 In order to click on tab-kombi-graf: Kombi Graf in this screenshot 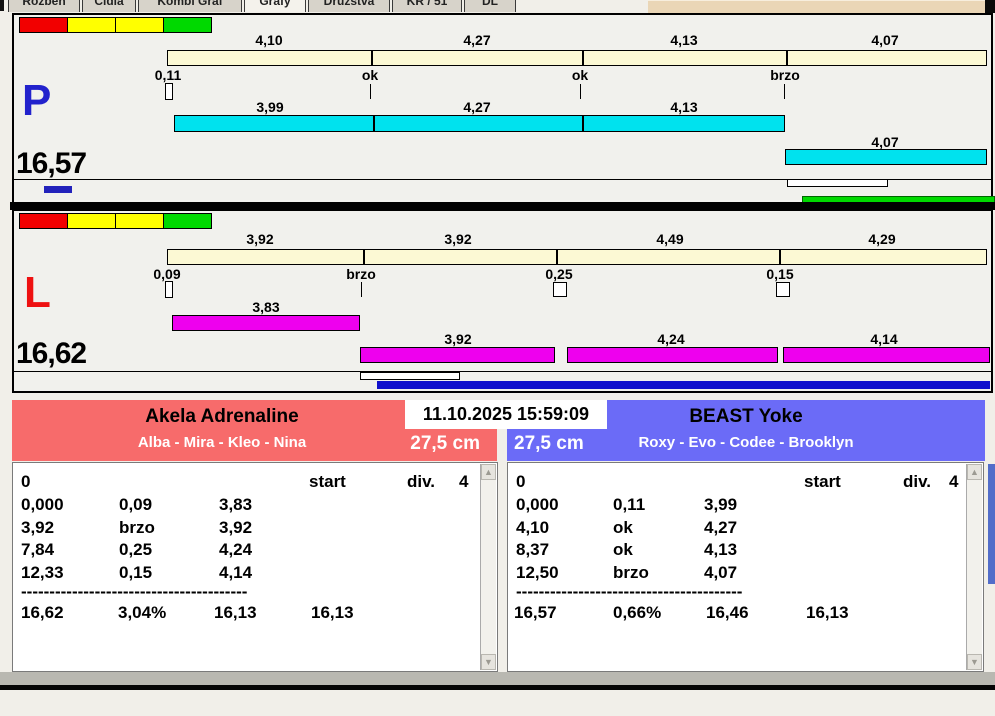, I will do `click(190, 6)`.